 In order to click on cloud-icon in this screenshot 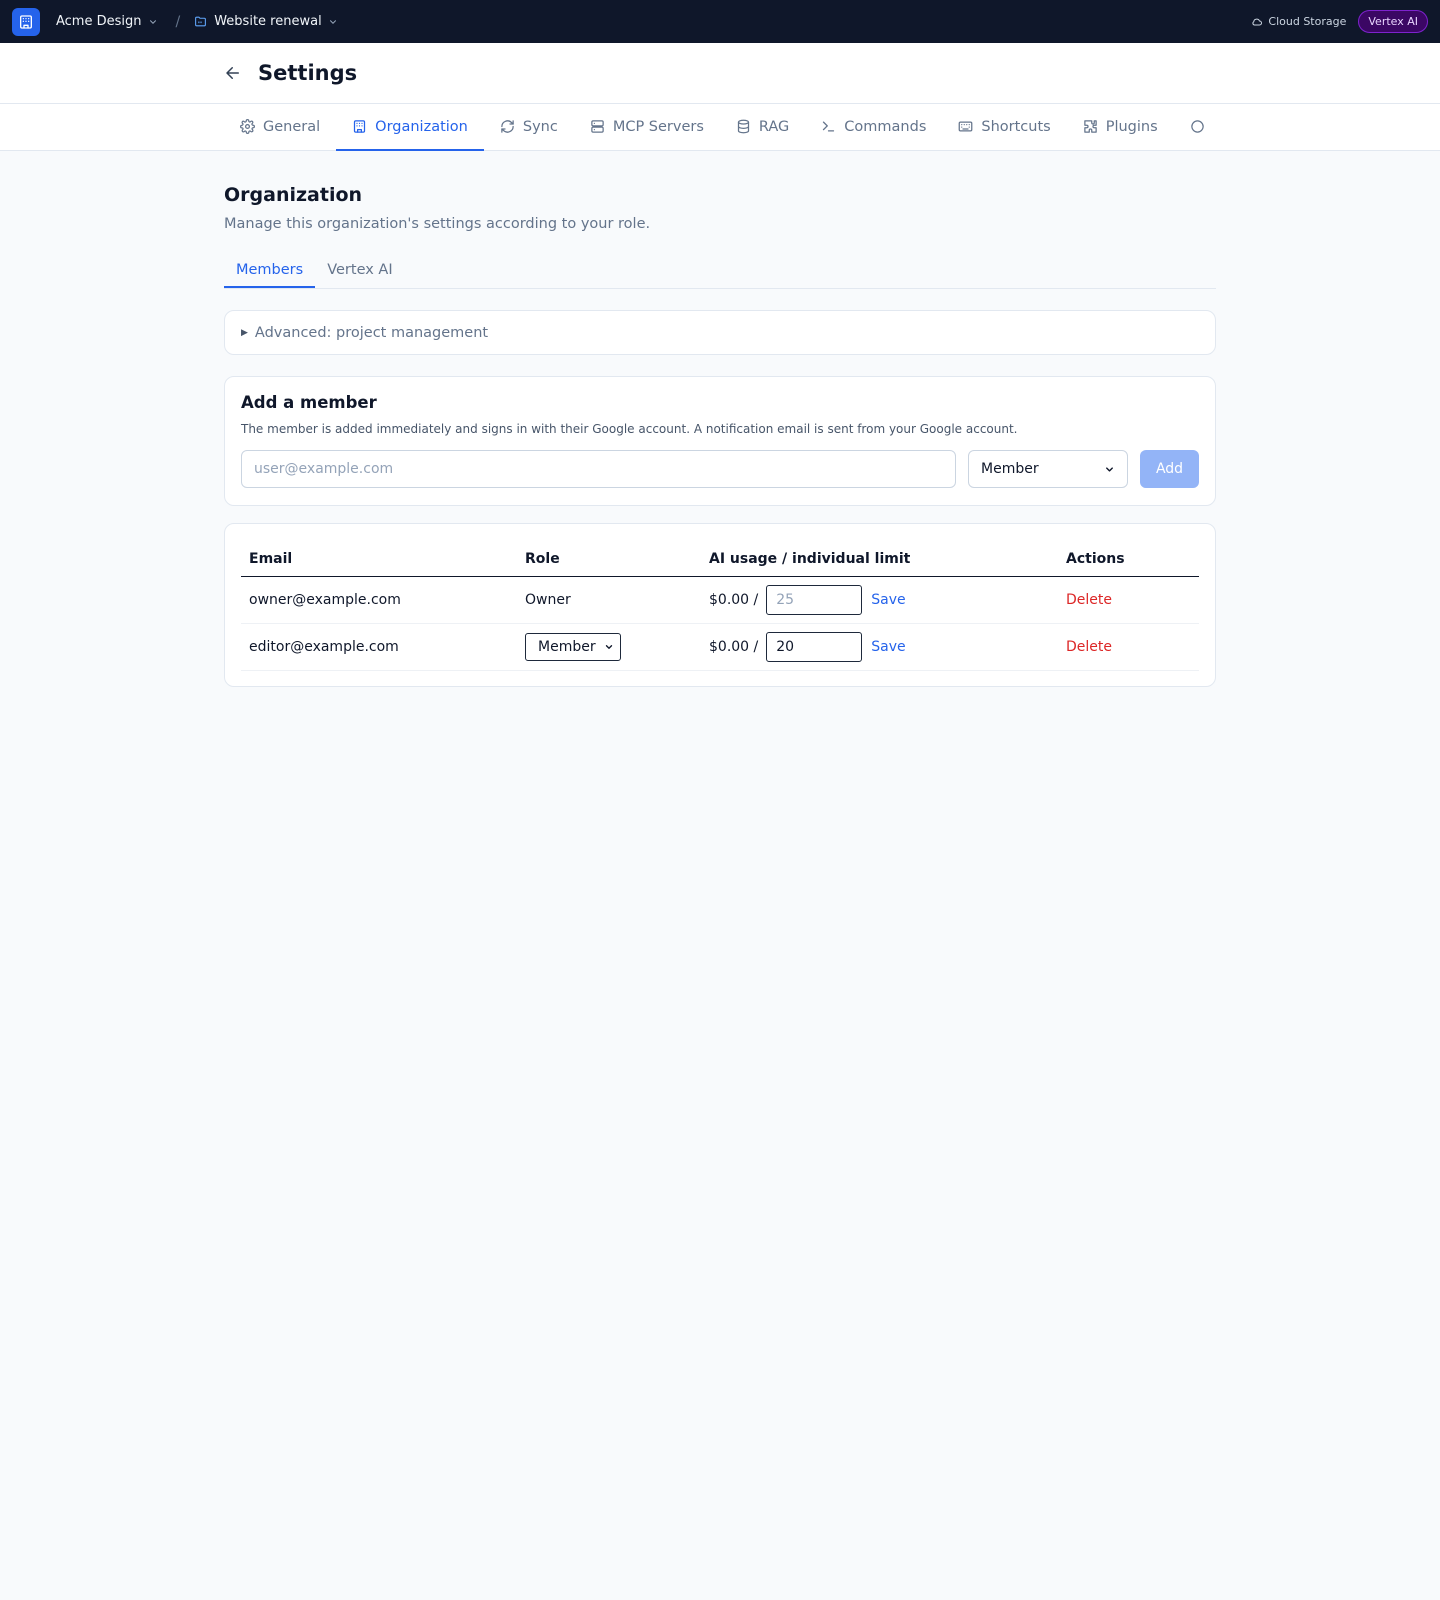, I will do `click(1257, 22)`.